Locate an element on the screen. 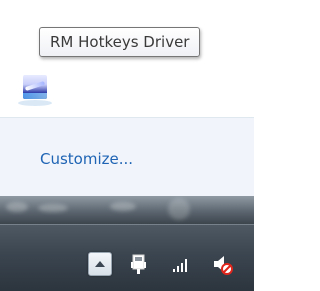 Image resolution: width=320 pixels, height=291 pixels. power-plug-icon is located at coordinates (139, 264).